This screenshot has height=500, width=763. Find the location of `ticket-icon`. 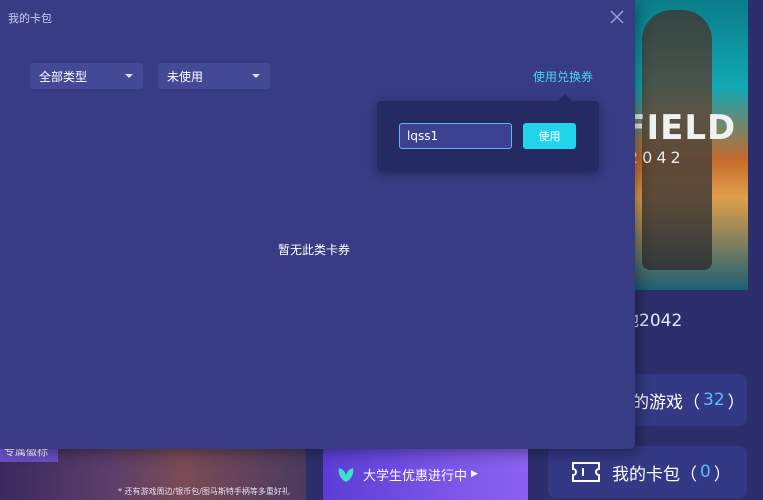

ticket-icon is located at coordinates (586, 472).